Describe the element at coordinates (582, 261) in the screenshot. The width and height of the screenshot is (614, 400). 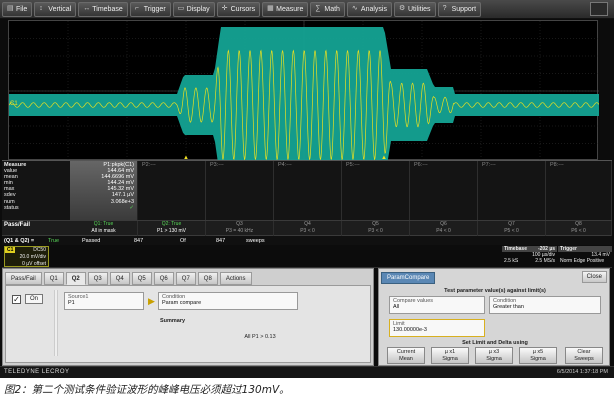
I see `trigger-mode-row: Norm Edge Positive` at that location.